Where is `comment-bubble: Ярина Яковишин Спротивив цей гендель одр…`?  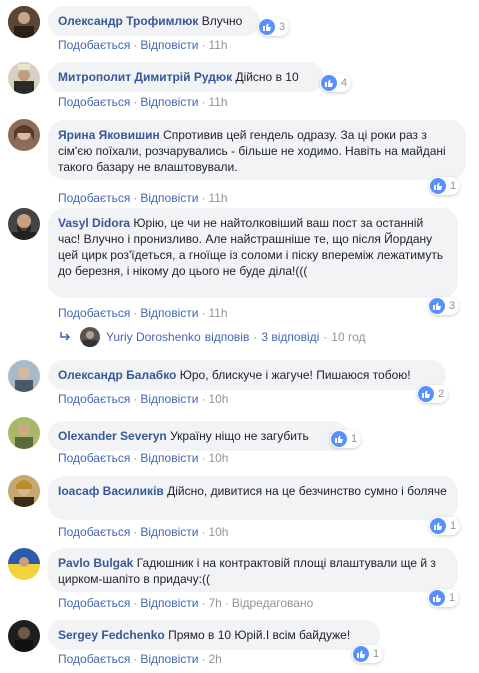
comment-bubble: Ярина Яковишин Спротивив цей гендель одр… is located at coordinates (257, 150).